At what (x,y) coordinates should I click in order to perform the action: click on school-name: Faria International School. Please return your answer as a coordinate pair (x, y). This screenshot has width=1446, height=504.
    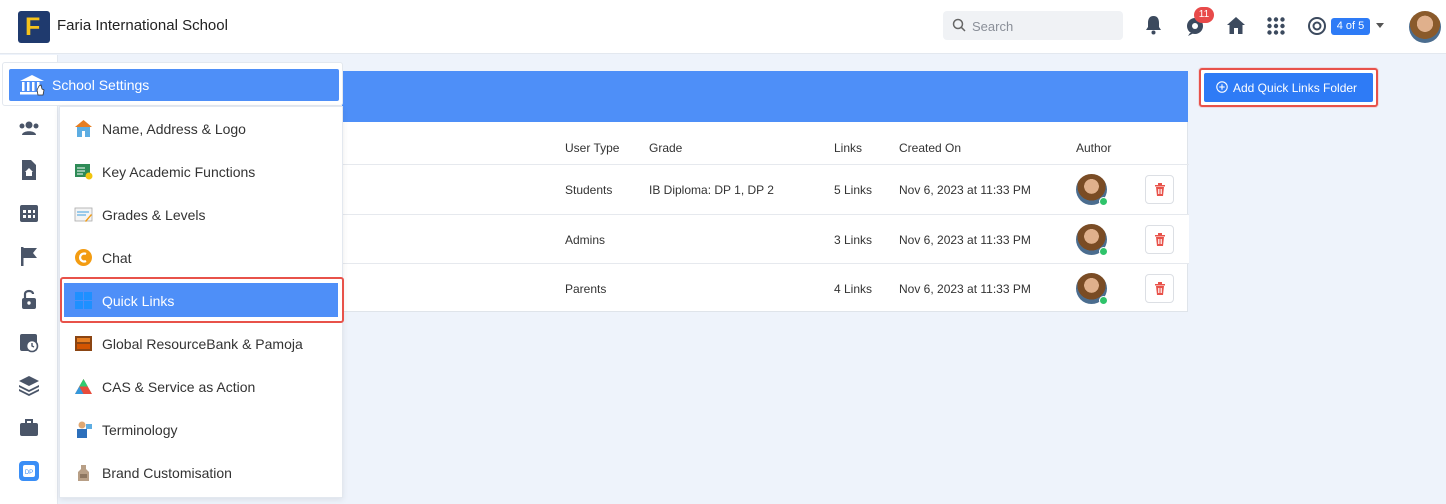
    Looking at the image, I should click on (142, 25).